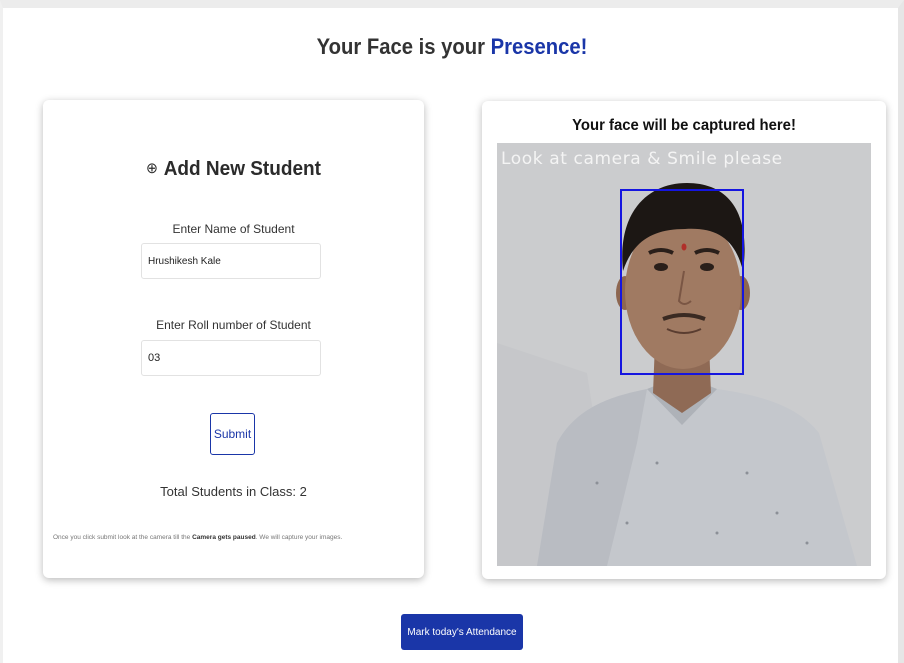 The image size is (904, 663). I want to click on submit-button: Submit, so click(232, 434).